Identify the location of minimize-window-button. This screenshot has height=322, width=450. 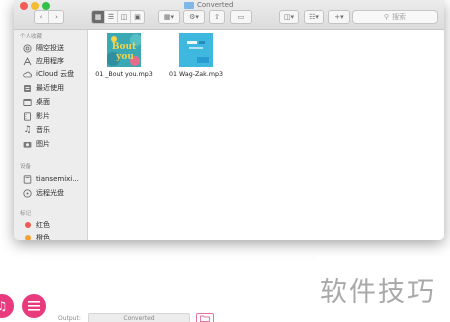
(35, 6).